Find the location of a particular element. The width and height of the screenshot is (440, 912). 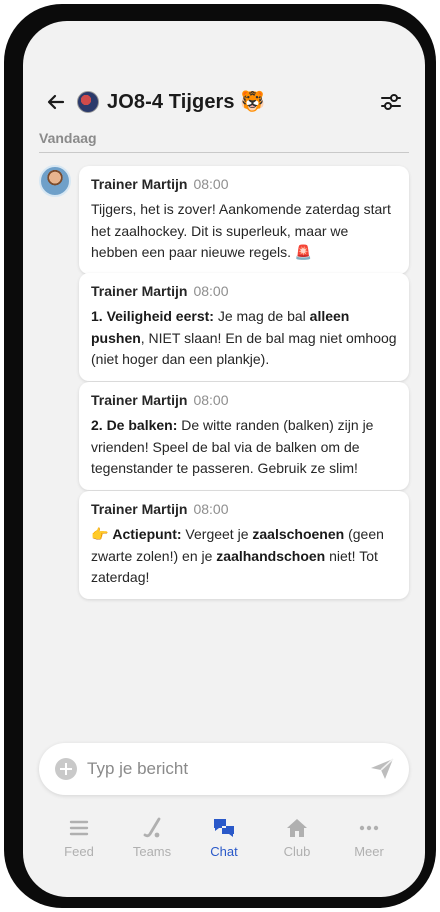

group-avatar is located at coordinates (88, 102).